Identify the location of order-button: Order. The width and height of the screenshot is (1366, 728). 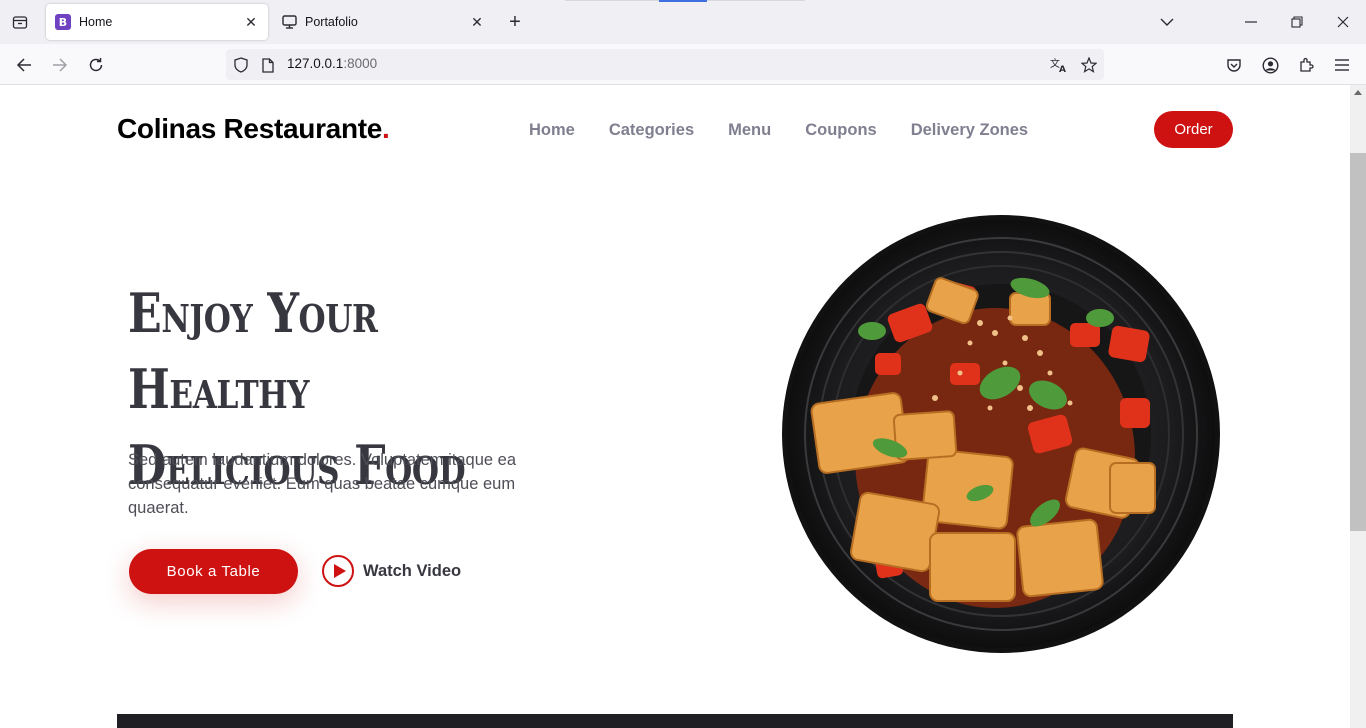
(1193, 129).